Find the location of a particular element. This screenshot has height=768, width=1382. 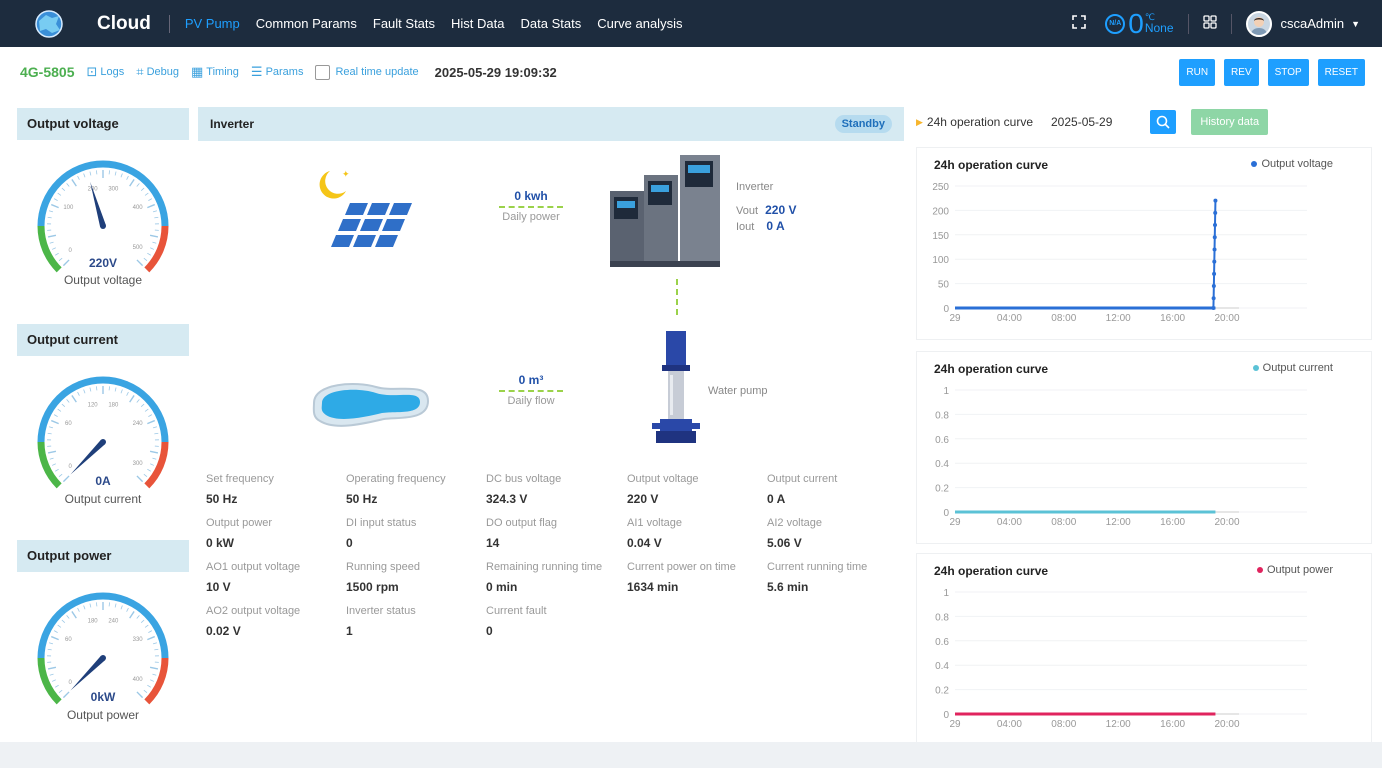

reset-button: RESET is located at coordinates (1341, 72).